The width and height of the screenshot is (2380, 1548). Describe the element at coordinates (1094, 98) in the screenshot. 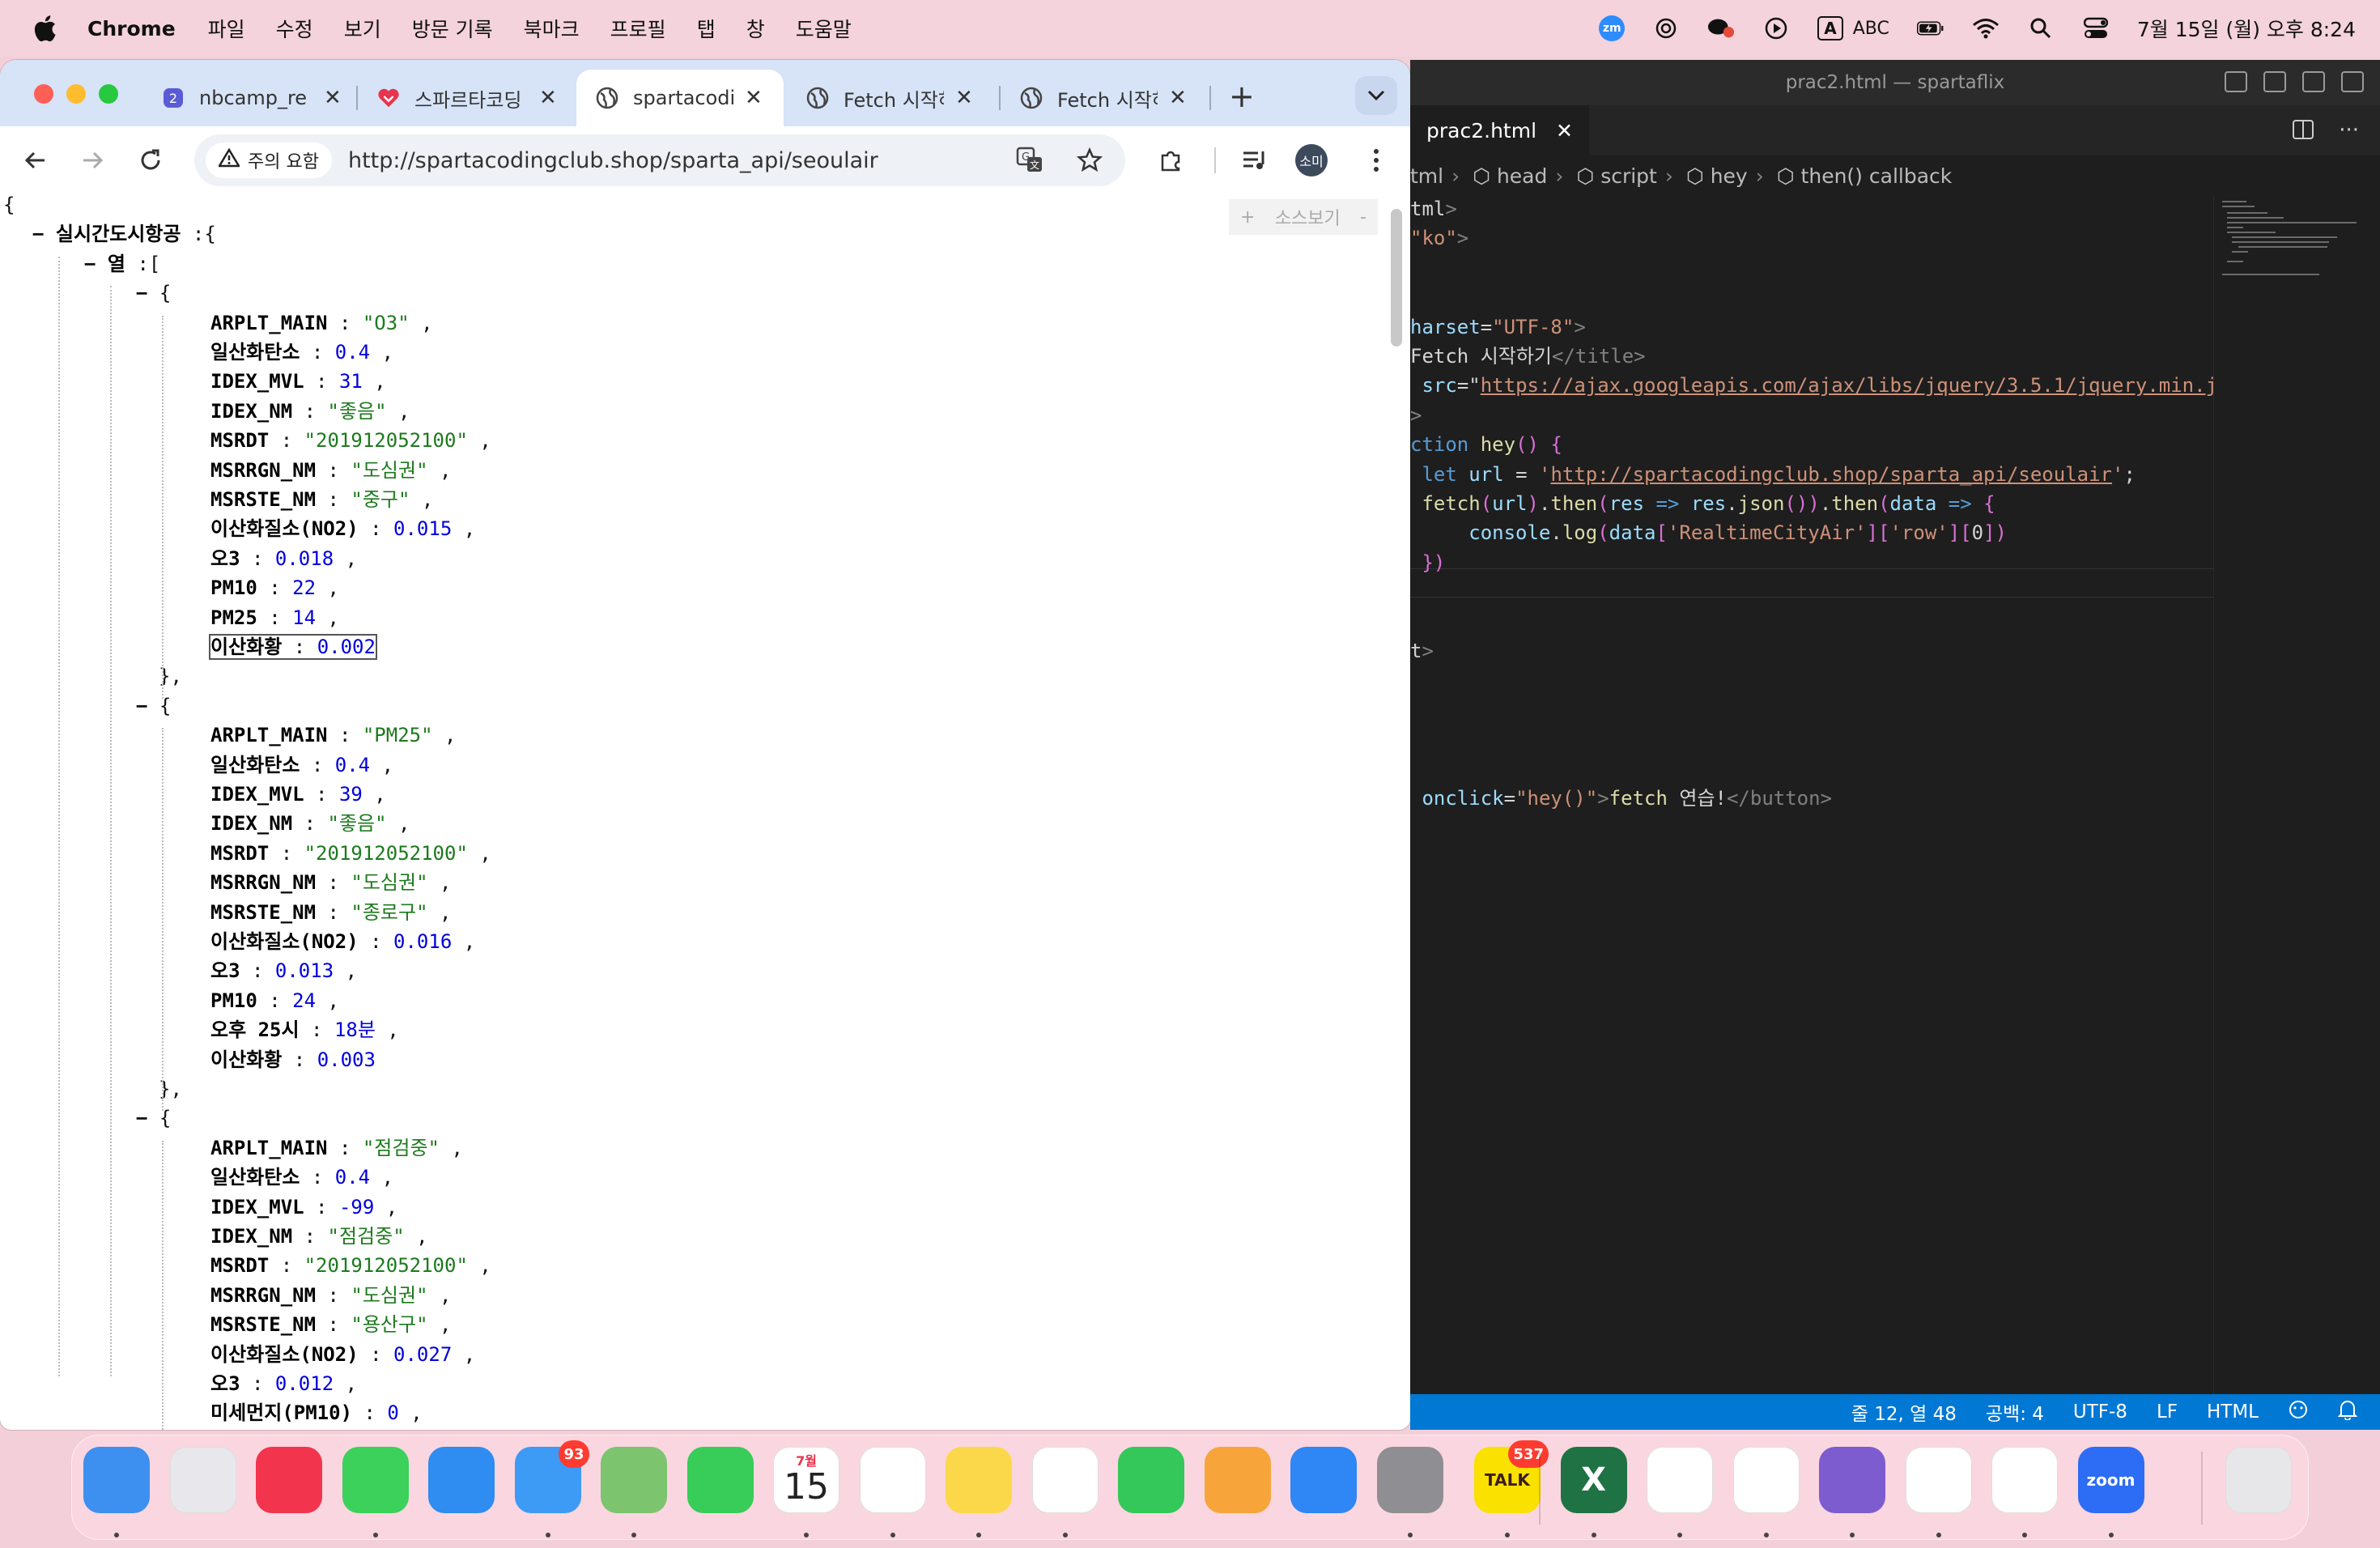

I see `tab-fetch-2: Fetch 시작하 ✕` at that location.